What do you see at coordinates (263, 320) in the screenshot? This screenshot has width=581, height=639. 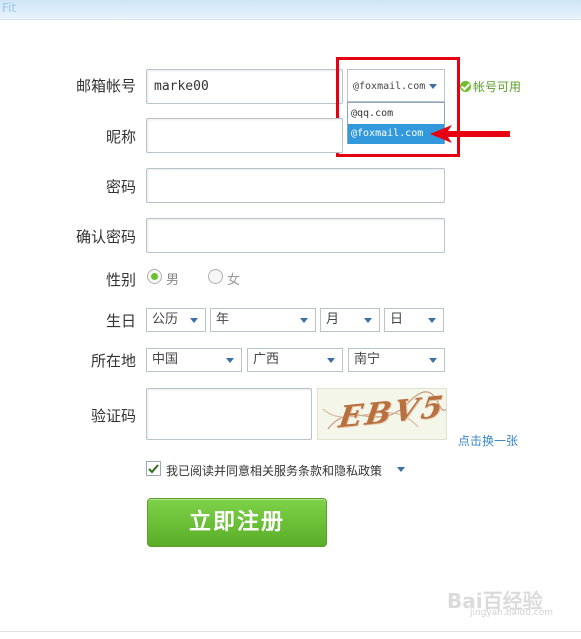 I see `birth-year-select: 年` at bounding box center [263, 320].